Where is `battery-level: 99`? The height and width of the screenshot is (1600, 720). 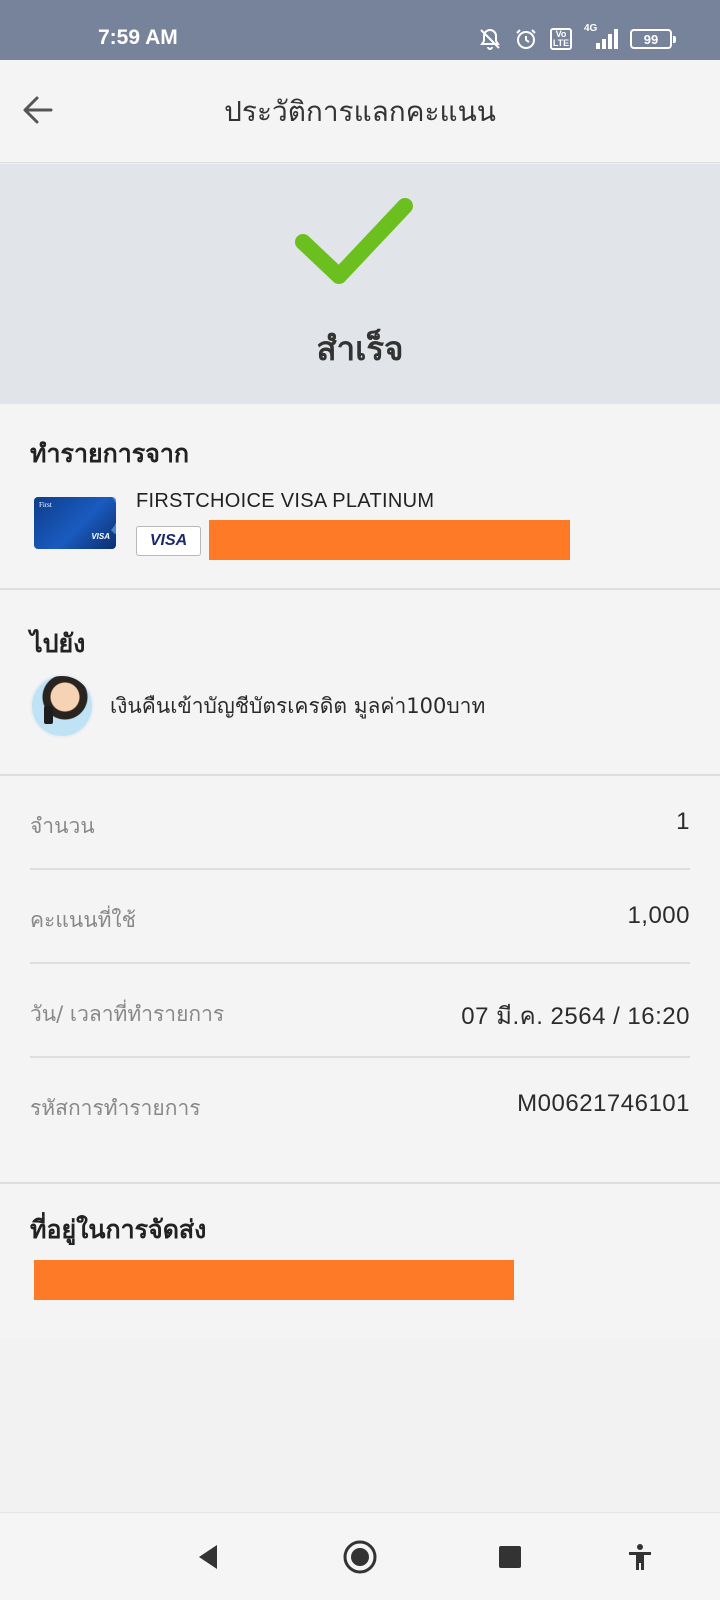
battery-level: 99 is located at coordinates (651, 39).